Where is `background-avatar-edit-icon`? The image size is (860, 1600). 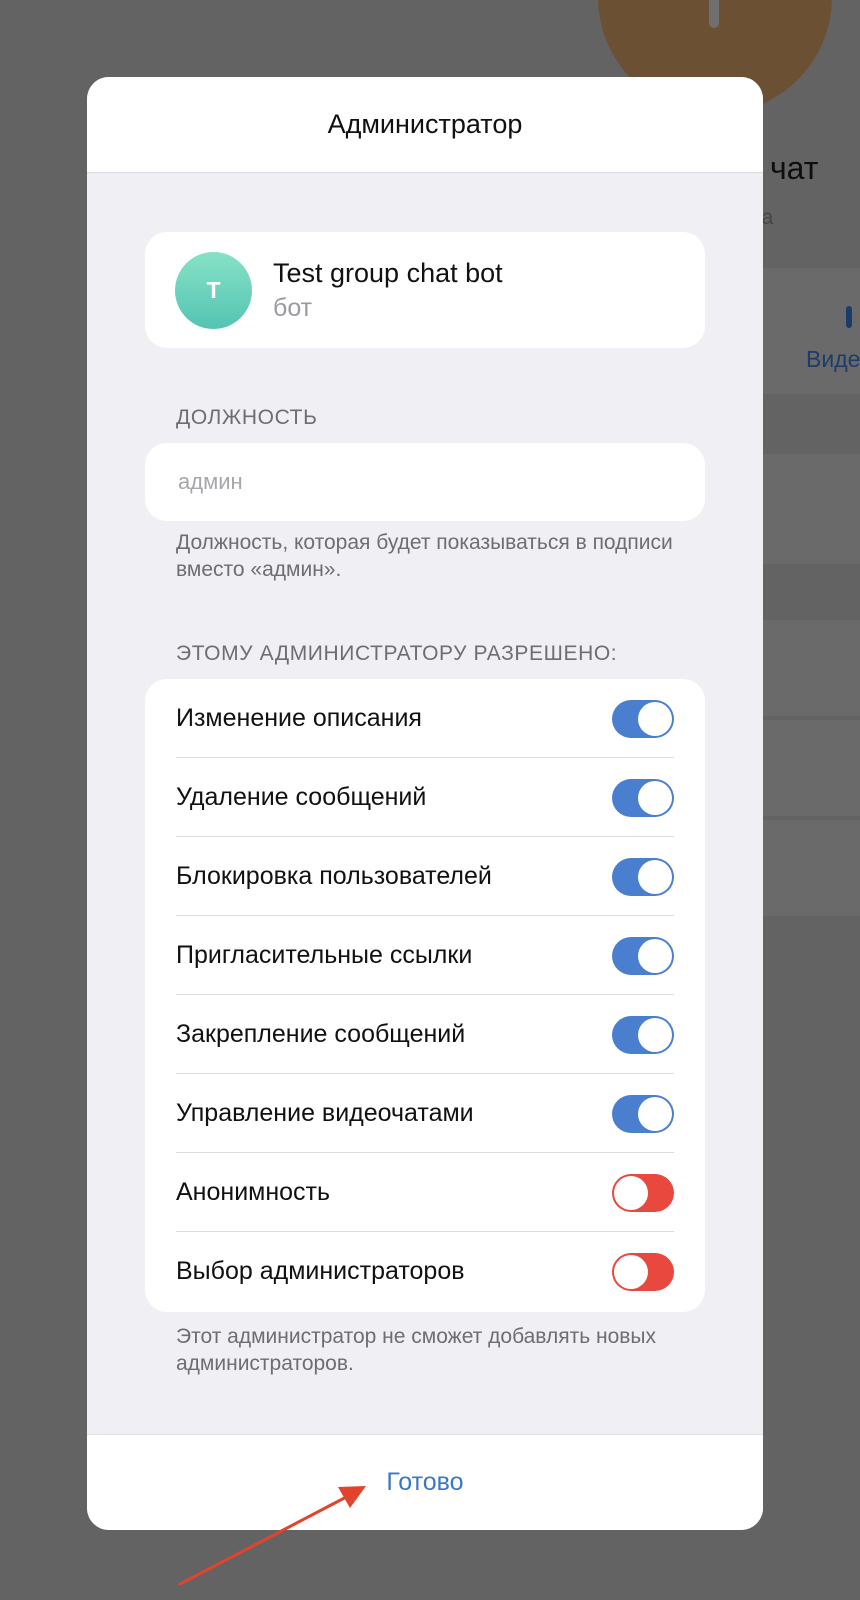 background-avatar-edit-icon is located at coordinates (714, 14).